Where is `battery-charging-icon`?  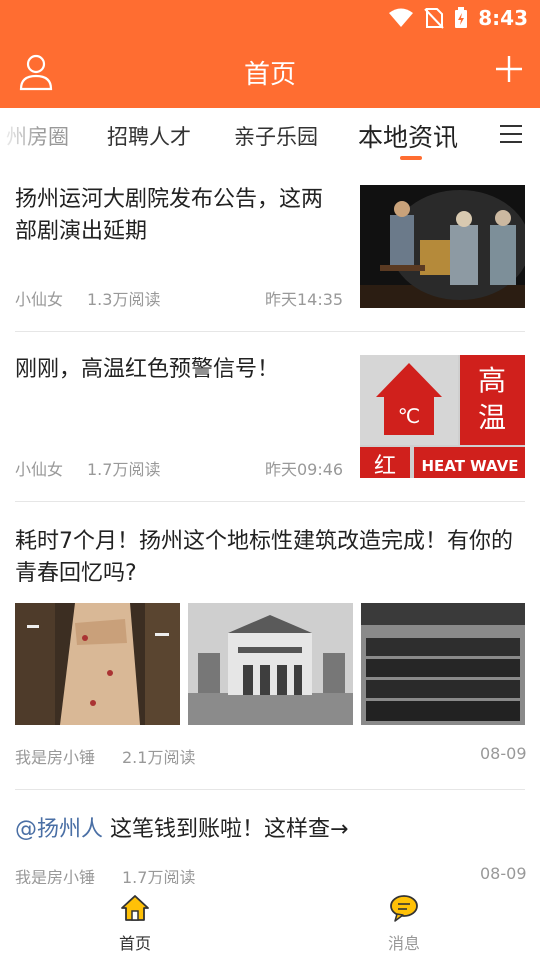 battery-charging-icon is located at coordinates (461, 17).